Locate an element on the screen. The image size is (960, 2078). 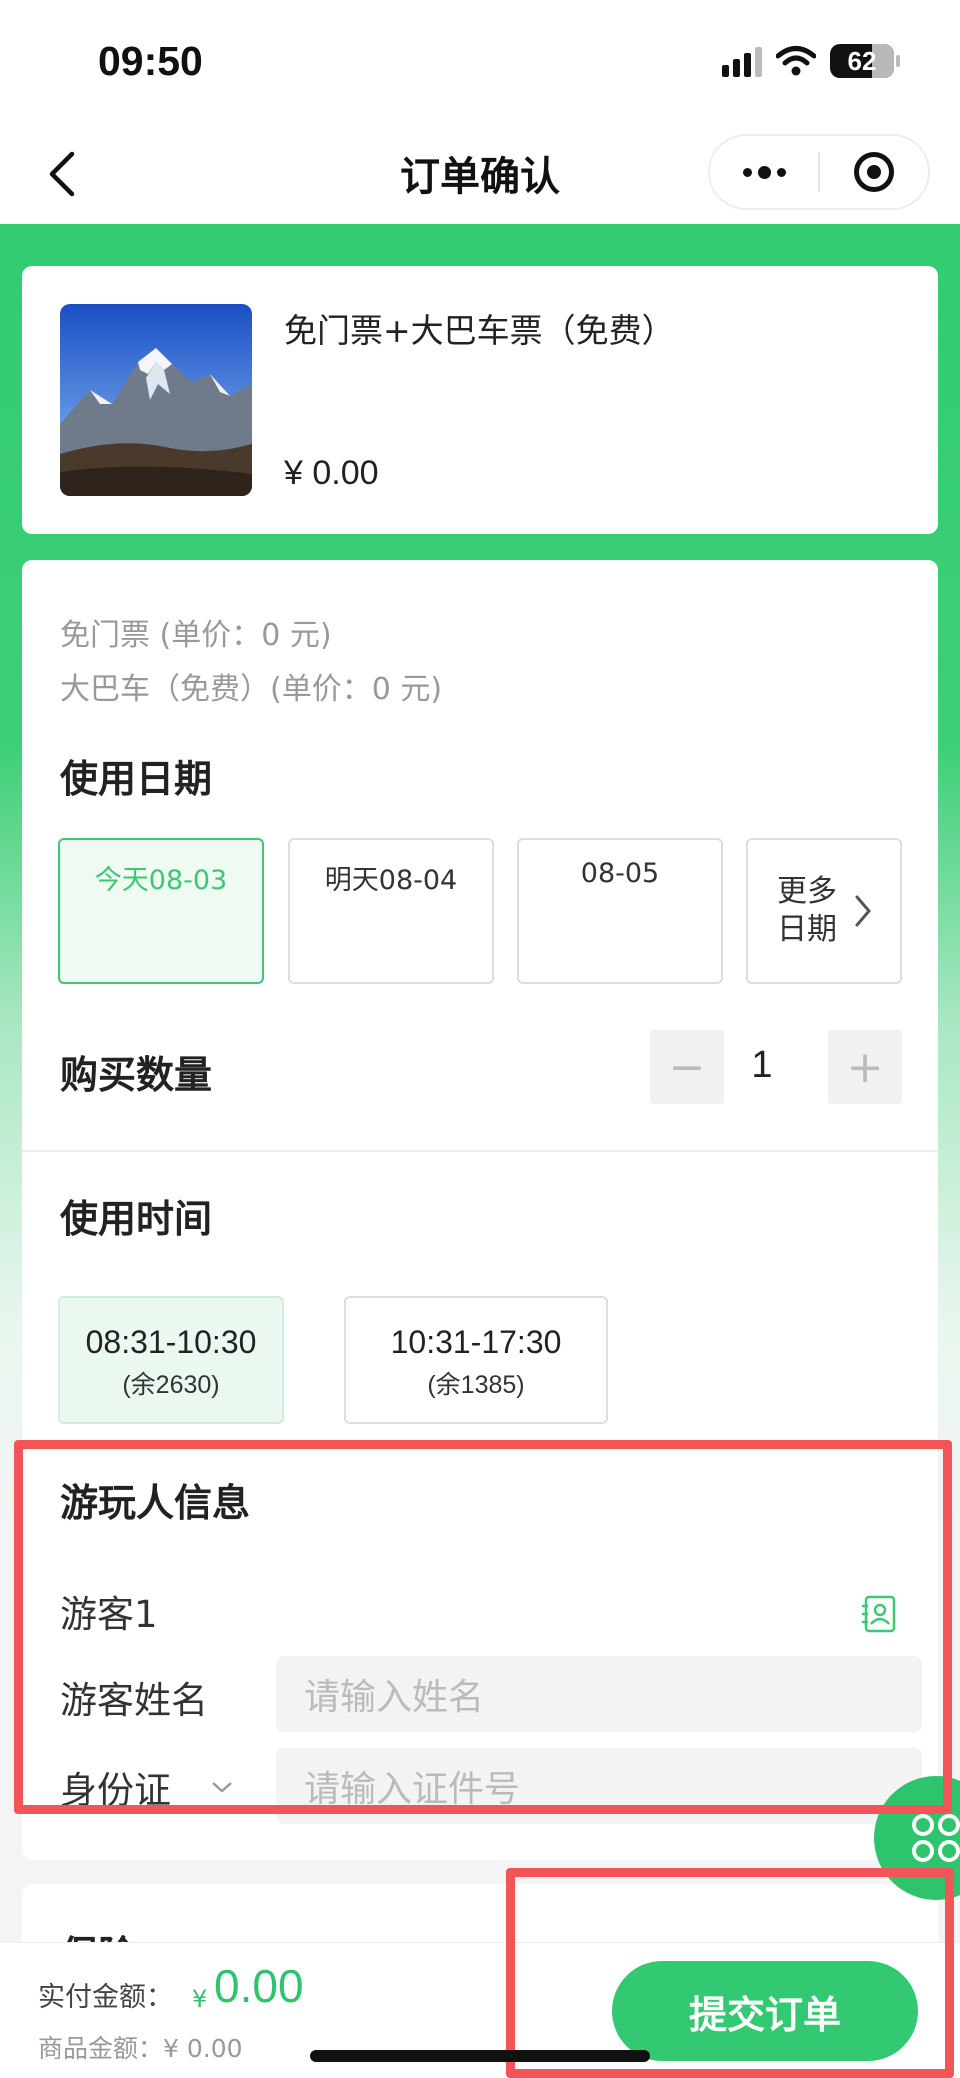
close-miniprogram-button is located at coordinates (874, 172).